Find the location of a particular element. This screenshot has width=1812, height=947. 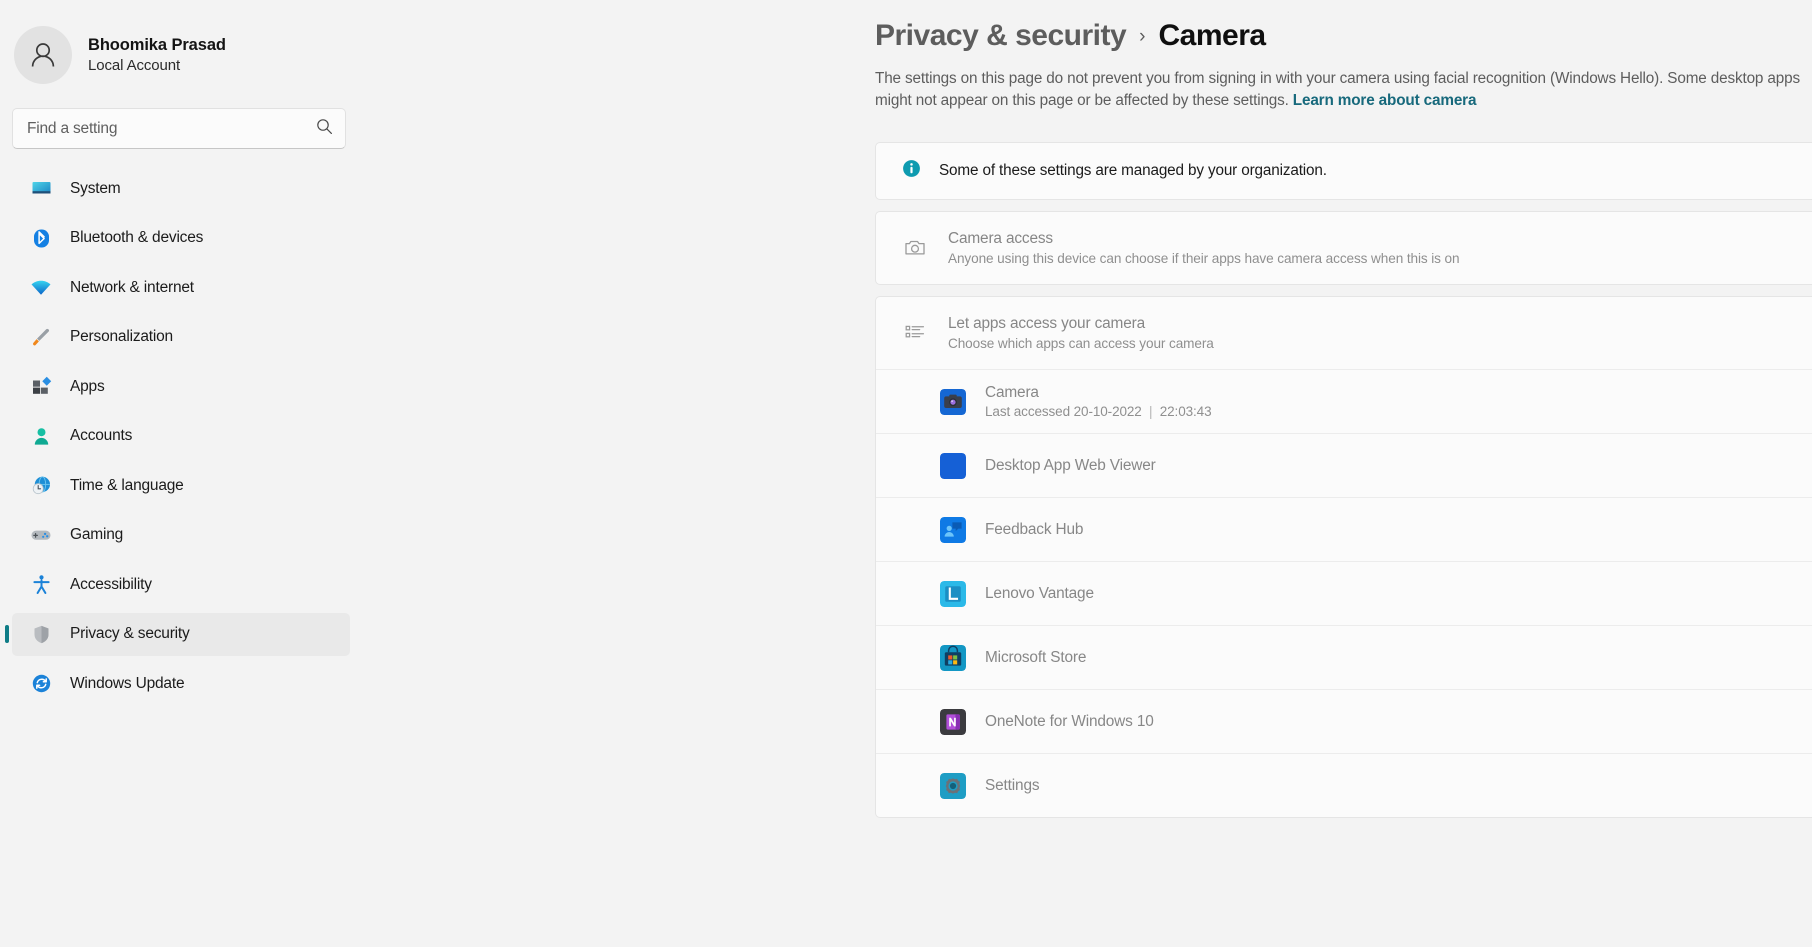

bluetooth-icon is located at coordinates (41, 238).